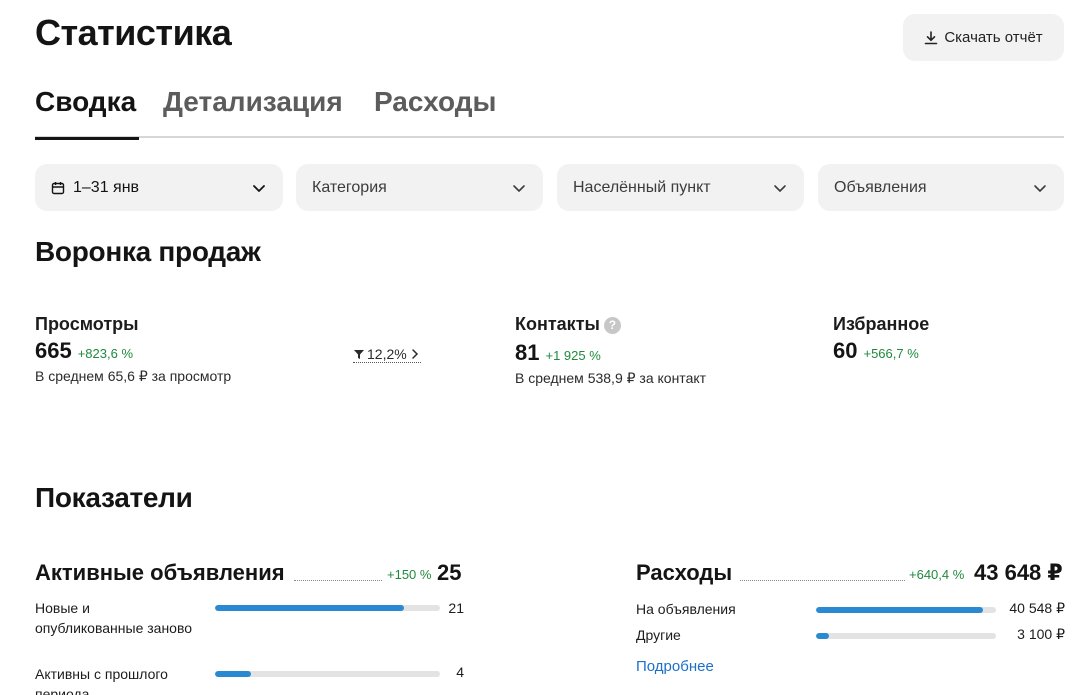  I want to click on date-range-filter: 1–31 янв, so click(159, 187).